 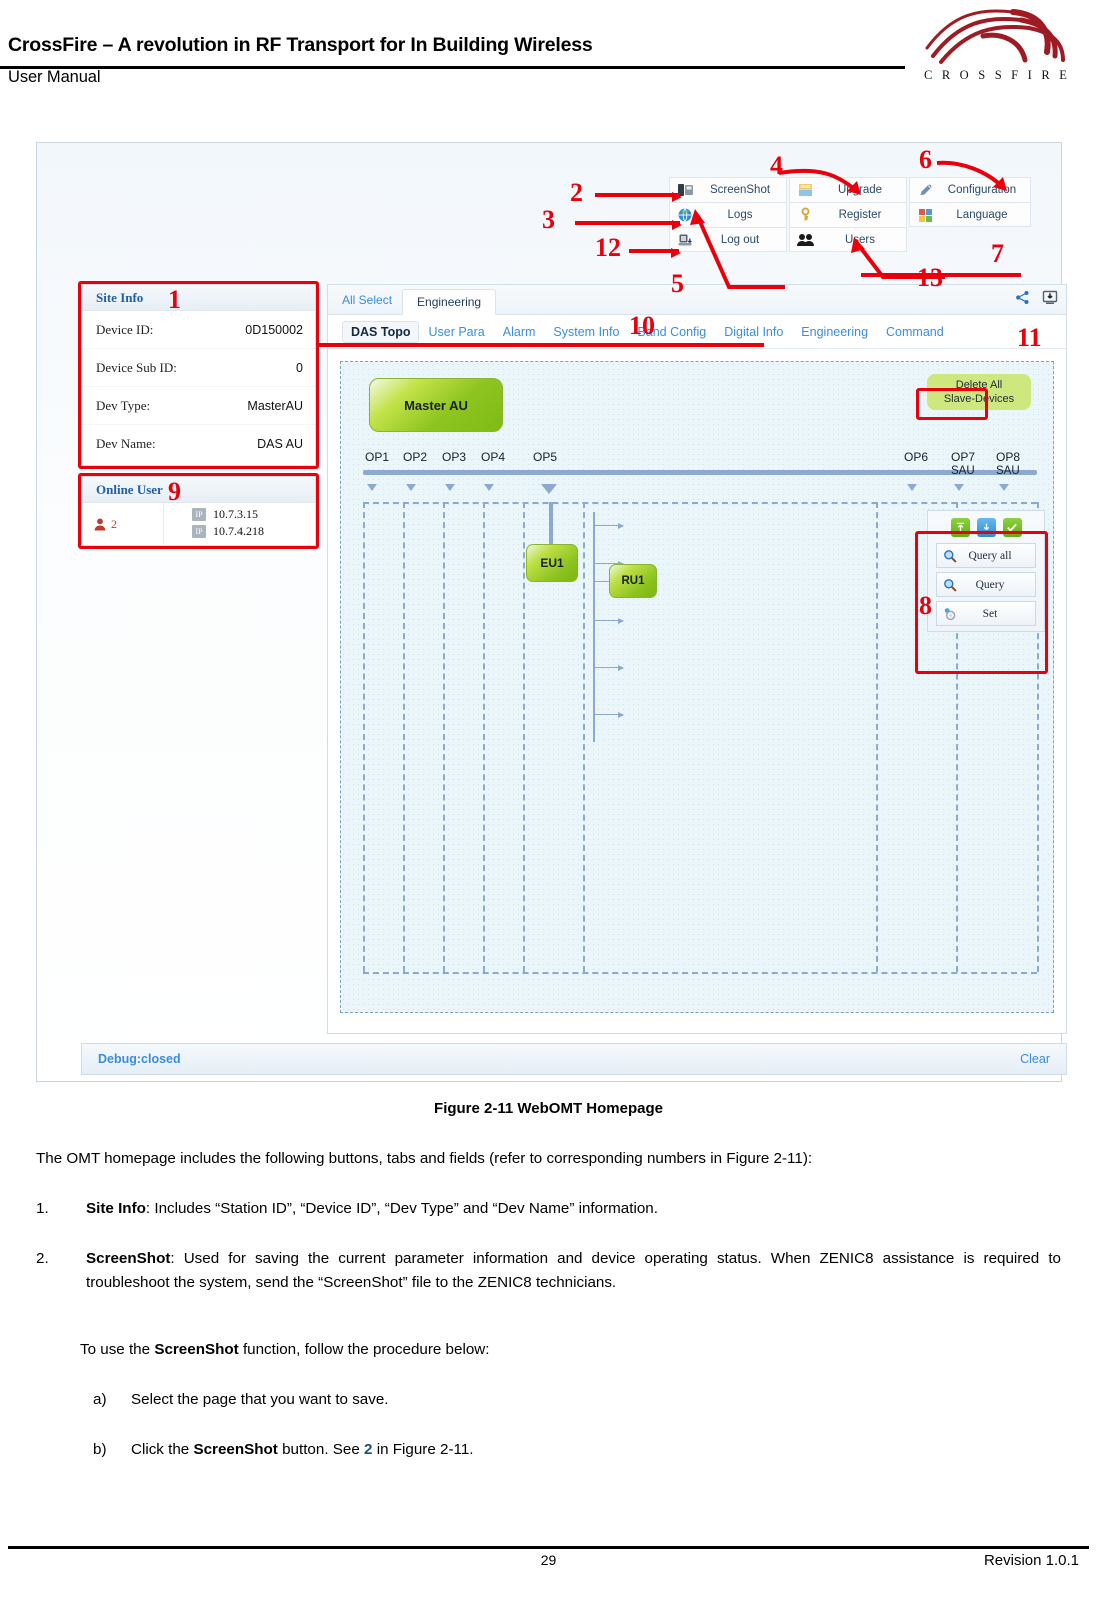 I want to click on port-drop-op4, so click(x=489, y=487).